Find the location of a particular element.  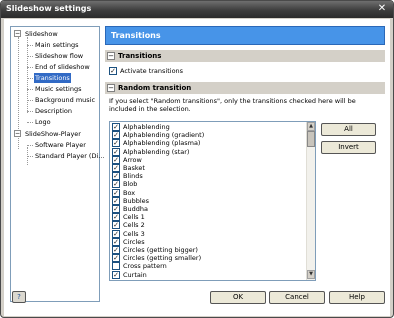

transition-label: Arrow is located at coordinates (132, 159).